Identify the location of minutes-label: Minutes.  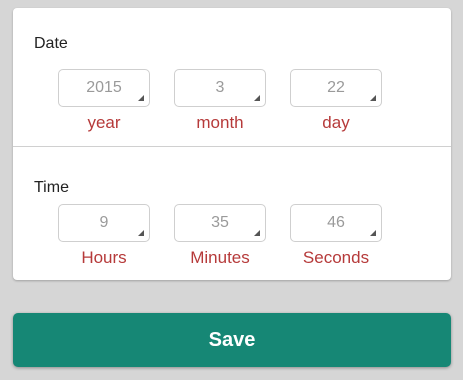
(220, 257).